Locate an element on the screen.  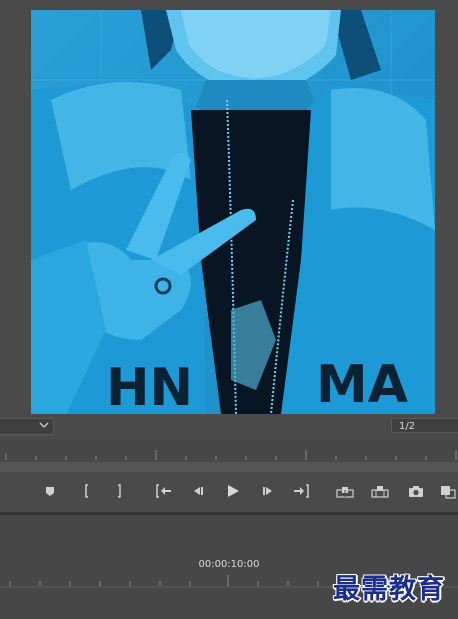
go-to-out-button is located at coordinates (302, 491).